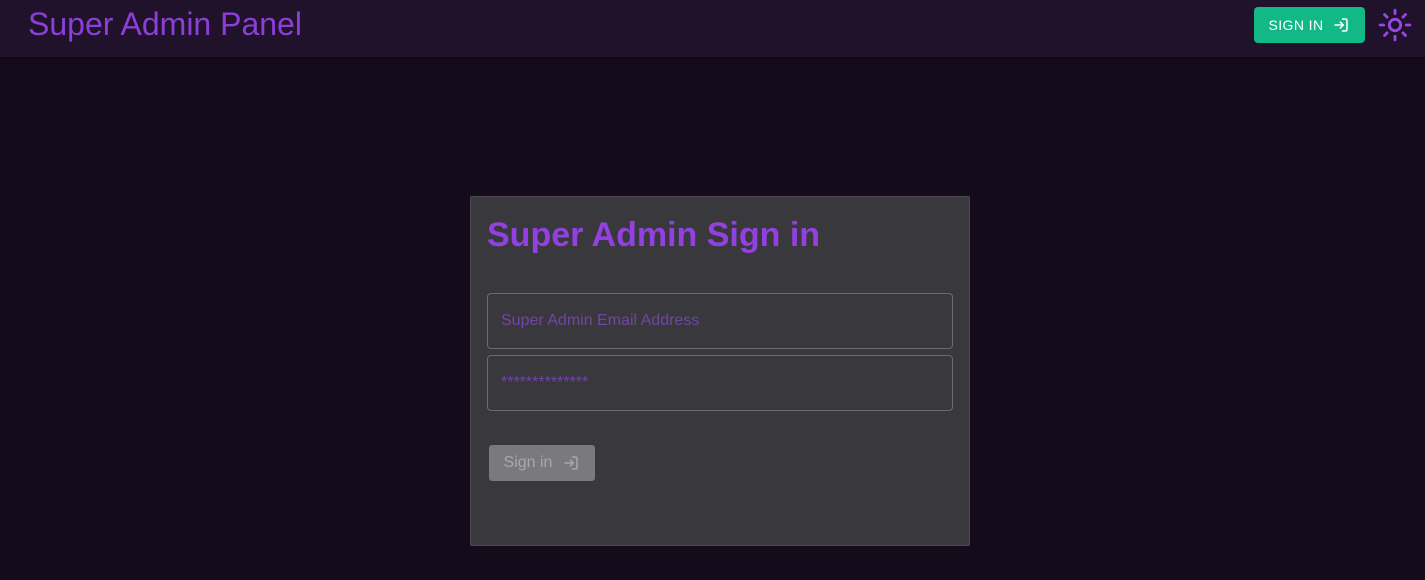  What do you see at coordinates (654, 235) in the screenshot?
I see `sign-in-title: Super Admin Sign in` at bounding box center [654, 235].